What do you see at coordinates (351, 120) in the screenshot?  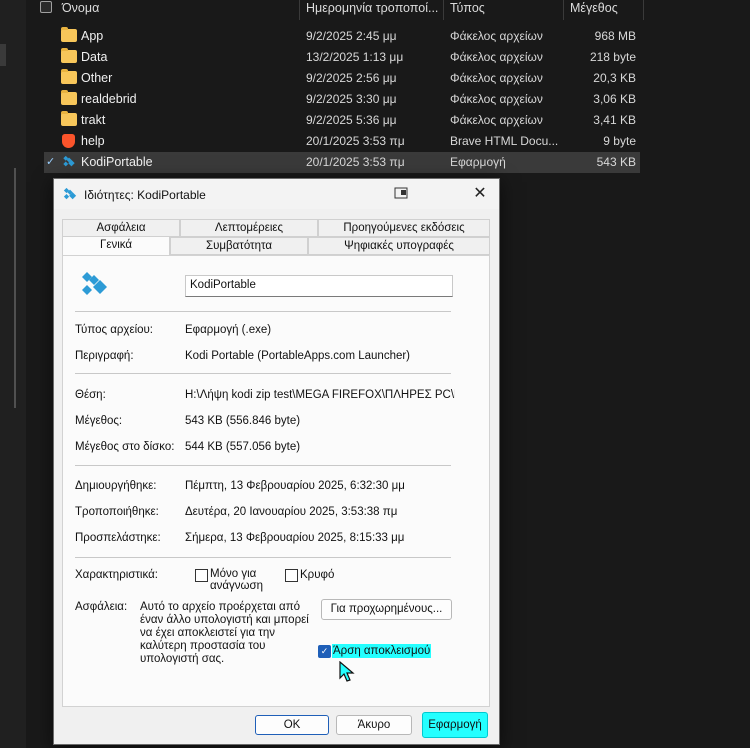 I see `file-date: 9/2/2025 5:36 μμ` at bounding box center [351, 120].